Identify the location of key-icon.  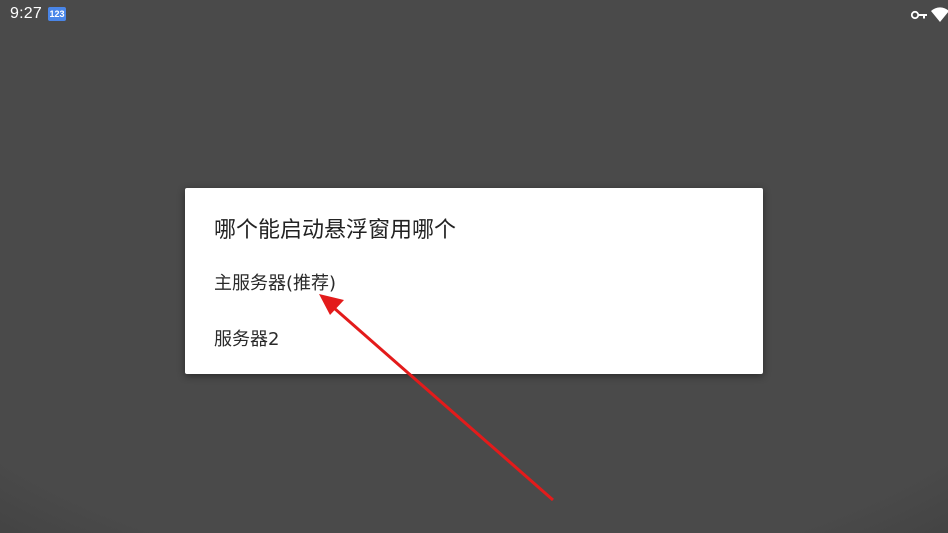
(918, 15).